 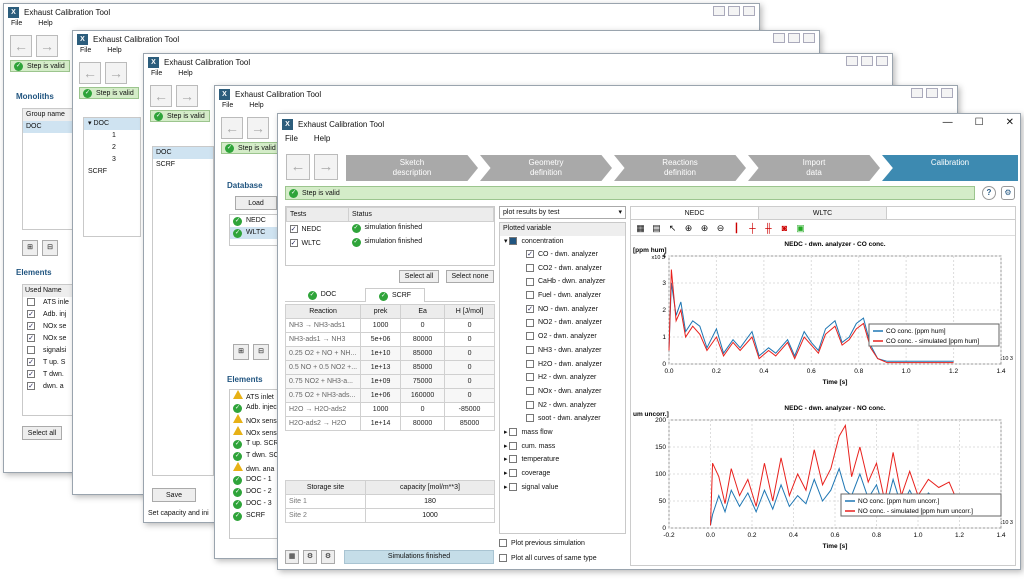 What do you see at coordinates (720, 228) in the screenshot?
I see `zoom-out-icon: ⊖` at bounding box center [720, 228].